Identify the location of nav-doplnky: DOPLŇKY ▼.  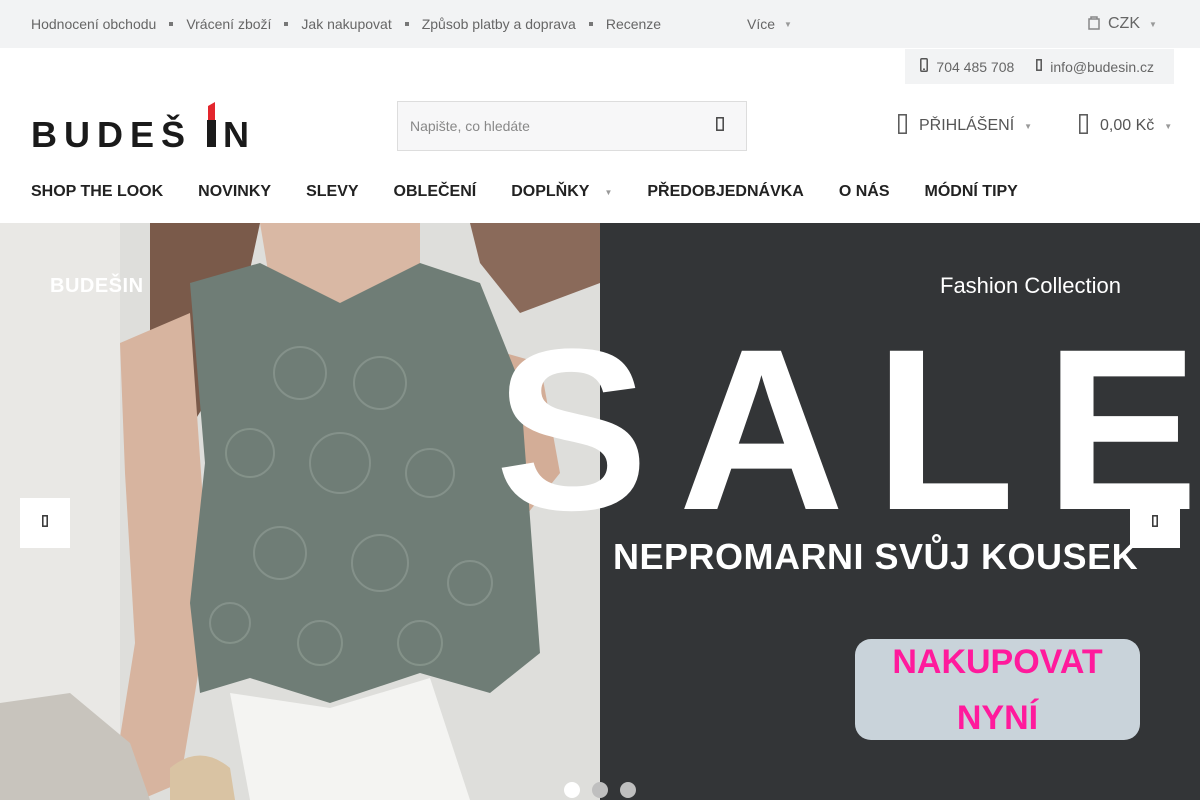
(561, 192).